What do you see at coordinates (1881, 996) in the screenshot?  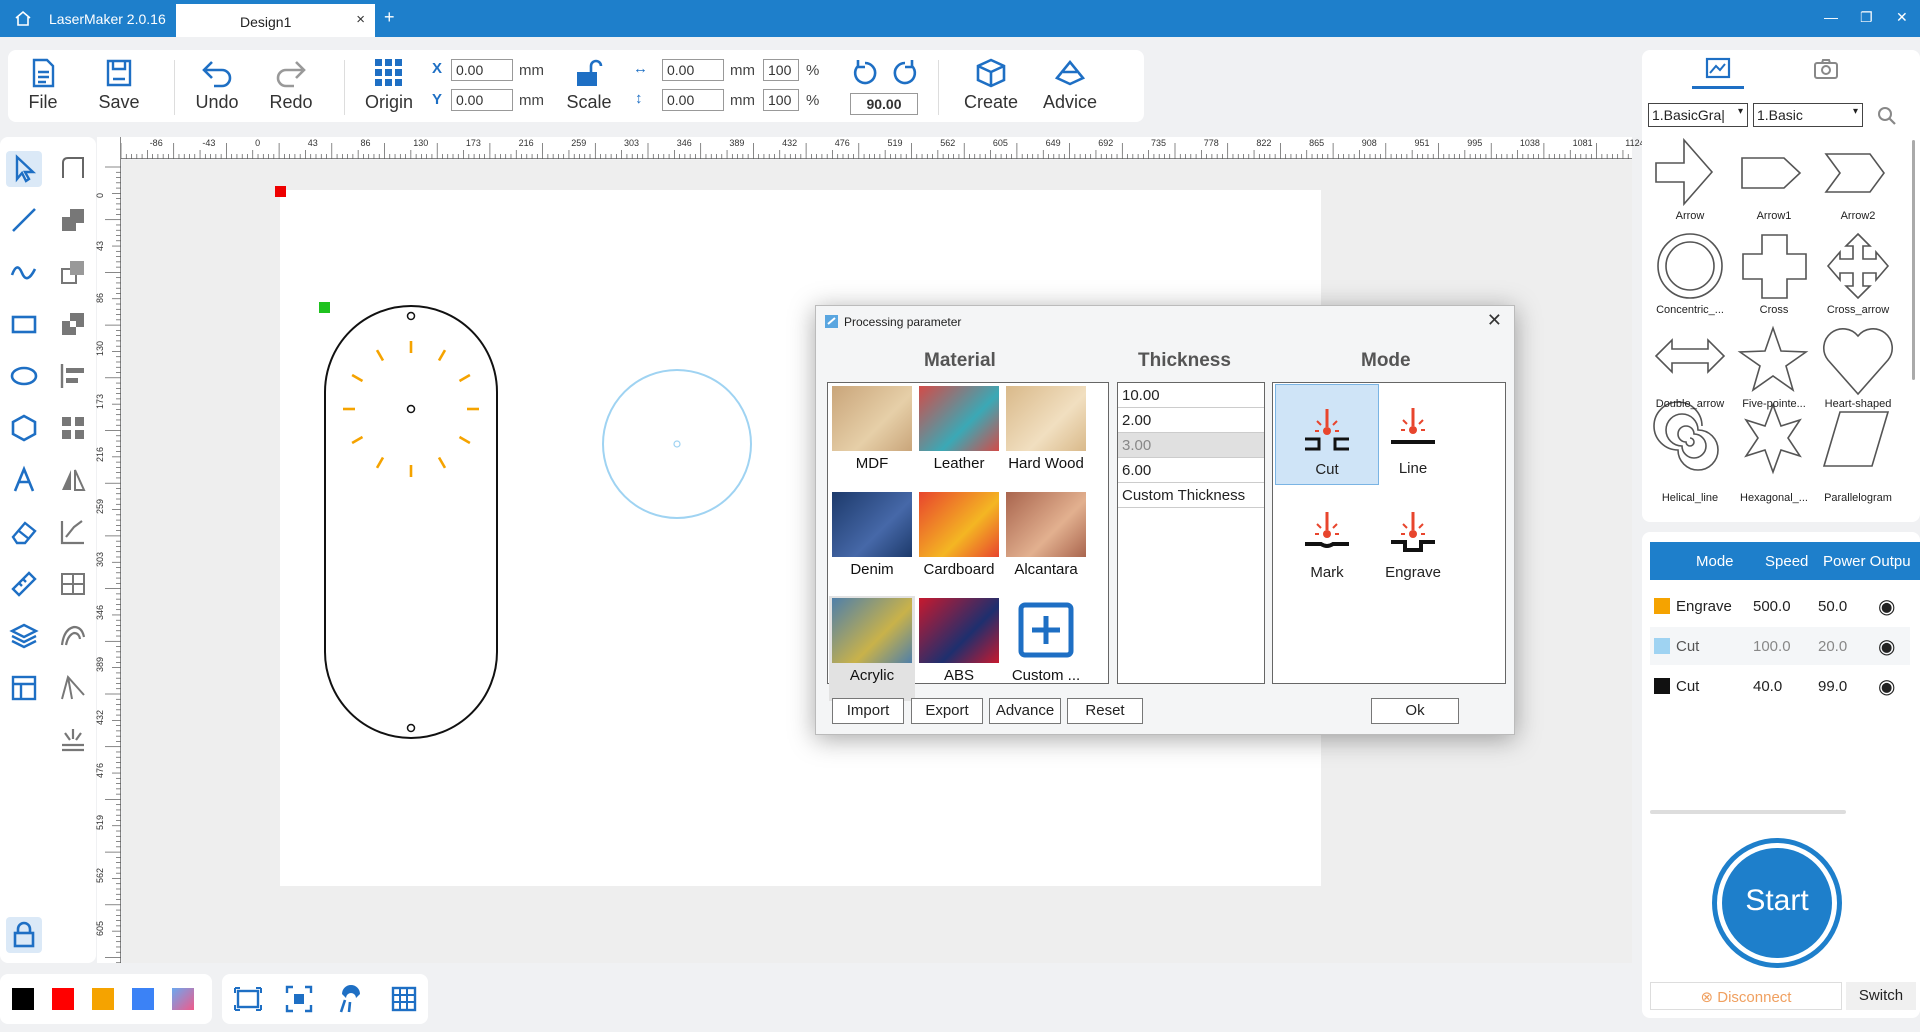 I see `switch-button: Switch` at bounding box center [1881, 996].